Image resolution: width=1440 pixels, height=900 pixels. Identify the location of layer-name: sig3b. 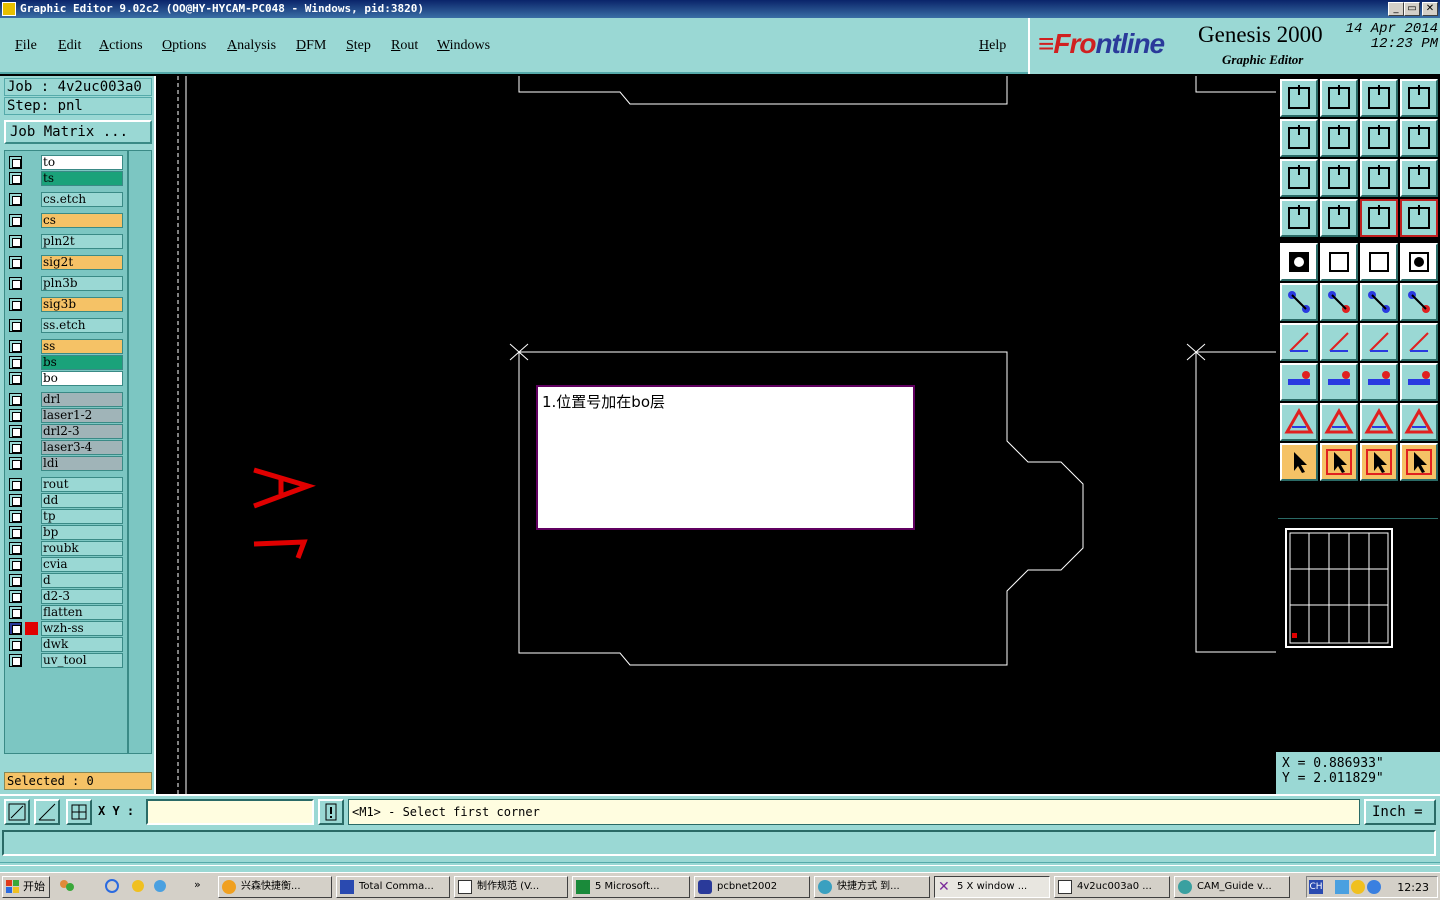
(82, 304).